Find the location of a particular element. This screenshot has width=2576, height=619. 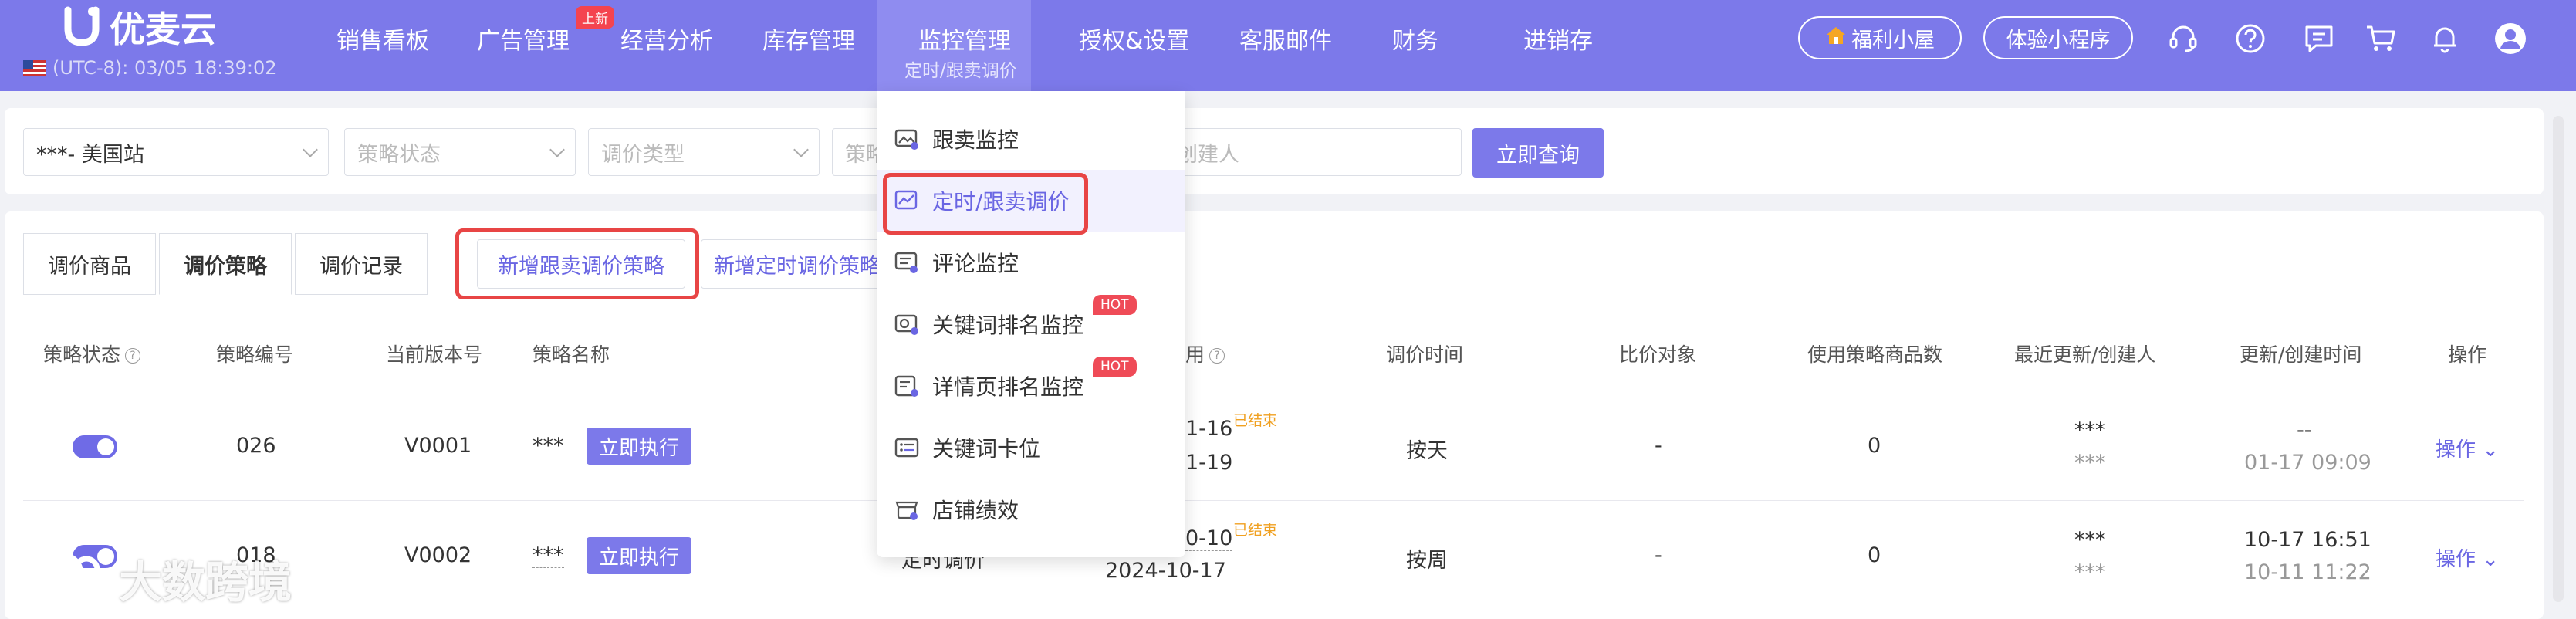

menu-label: 店铺绩效 is located at coordinates (976, 510).